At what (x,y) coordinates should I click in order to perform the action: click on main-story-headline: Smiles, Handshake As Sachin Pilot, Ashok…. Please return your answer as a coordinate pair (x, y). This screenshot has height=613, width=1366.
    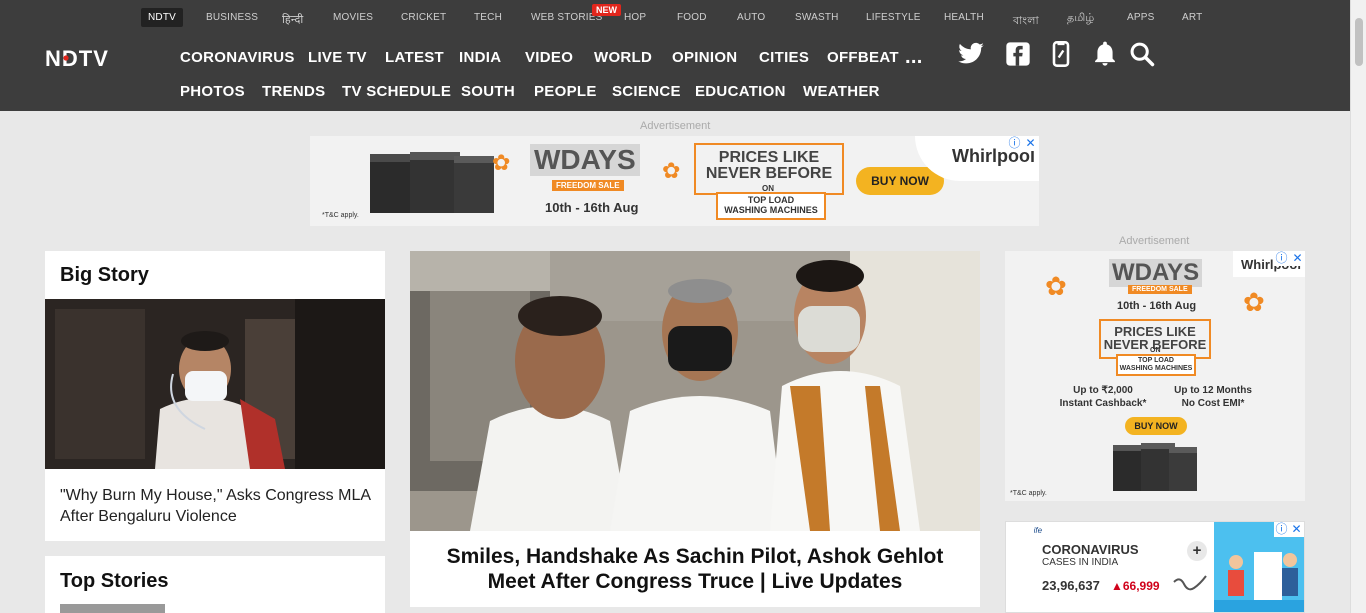
    Looking at the image, I should click on (695, 569).